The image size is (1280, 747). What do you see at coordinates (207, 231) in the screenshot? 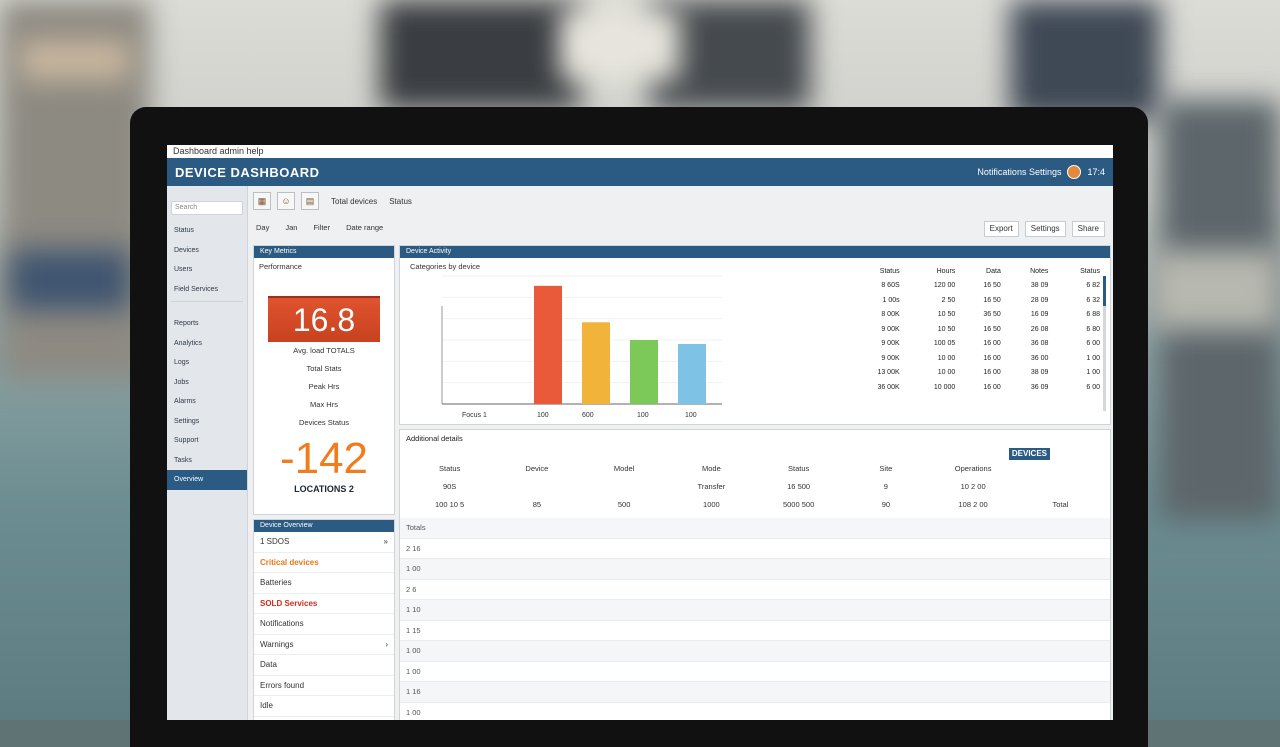
I see `sidebar-item-status: Status` at bounding box center [207, 231].